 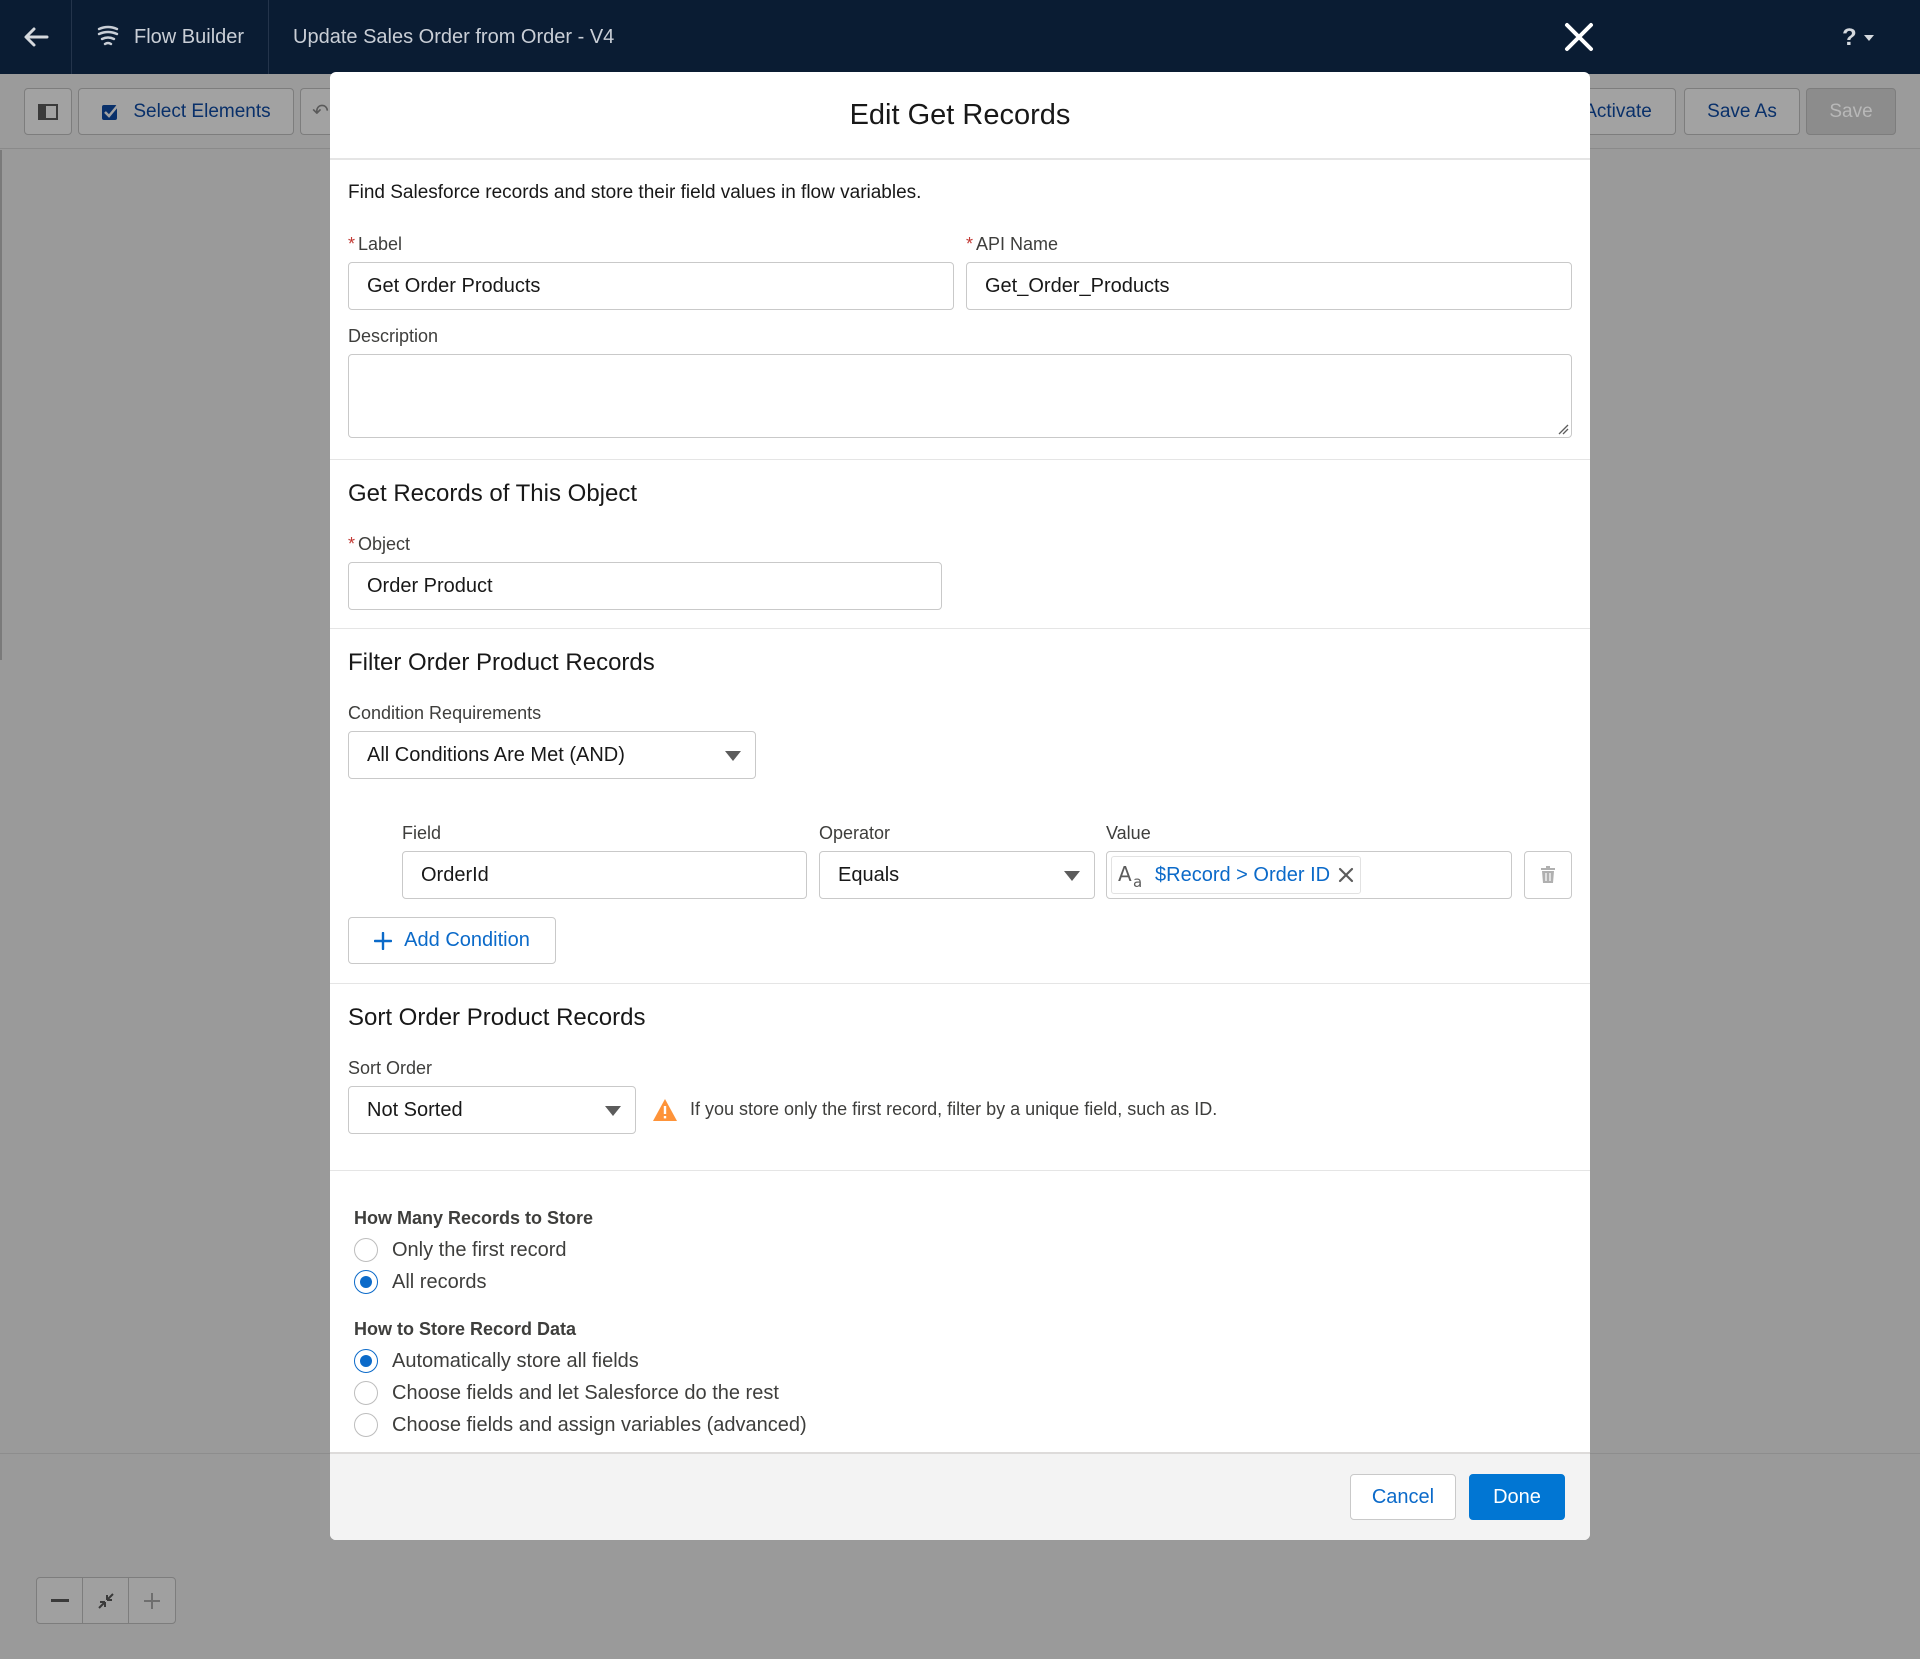 I want to click on fit-view-icon, so click(x=105, y=1600).